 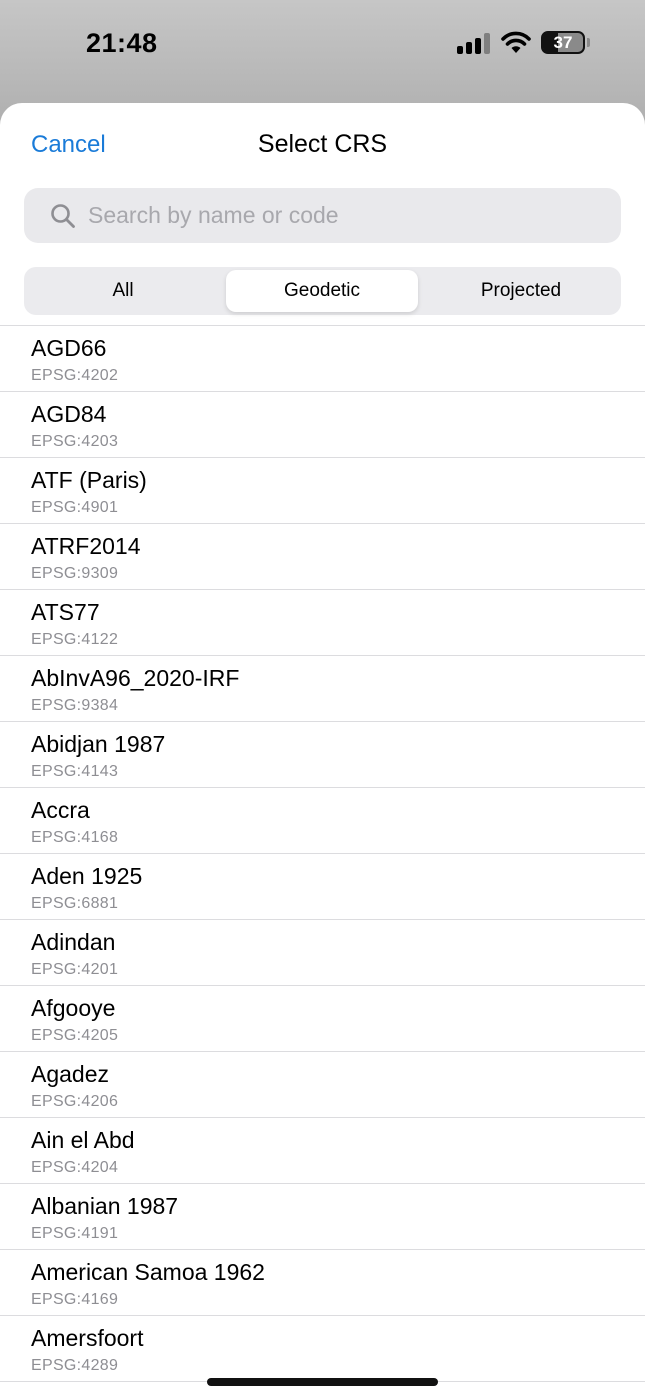 What do you see at coordinates (83, 1140) in the screenshot?
I see `crs-name: Ain el Abd` at bounding box center [83, 1140].